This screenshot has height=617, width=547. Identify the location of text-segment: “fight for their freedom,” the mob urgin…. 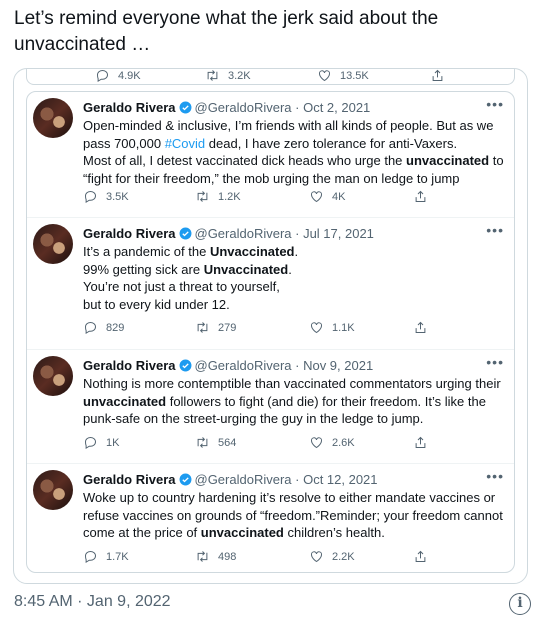
(271, 178).